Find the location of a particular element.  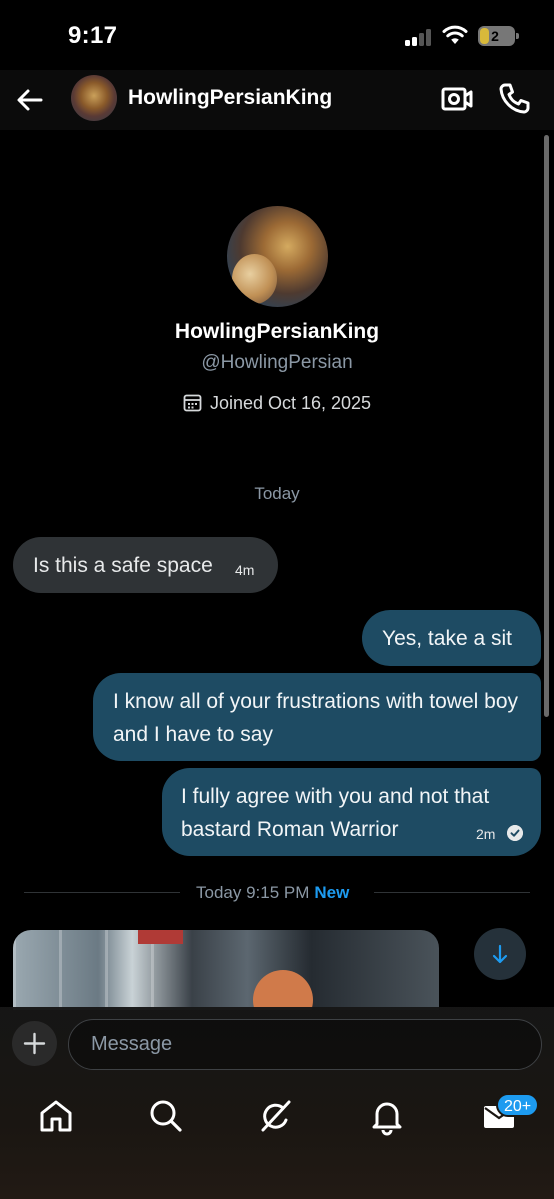

profile-avatar is located at coordinates (277, 256).